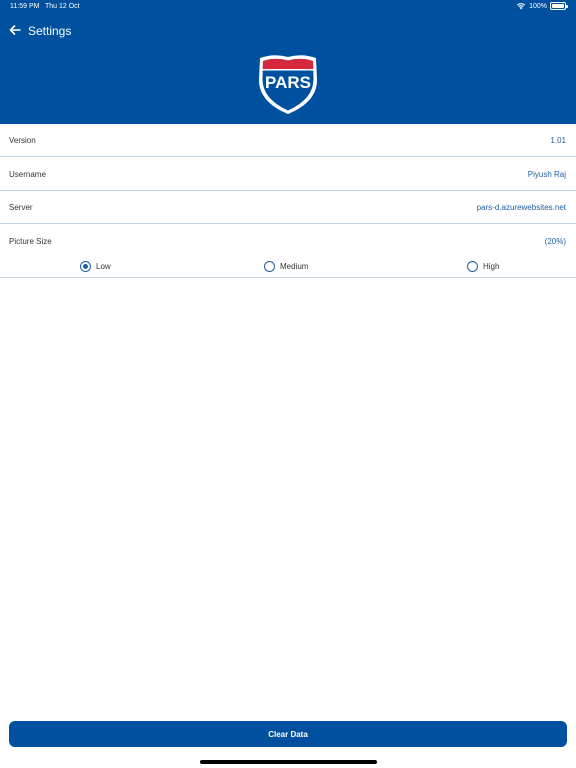 The width and height of the screenshot is (576, 768). I want to click on battery-level, so click(558, 6).